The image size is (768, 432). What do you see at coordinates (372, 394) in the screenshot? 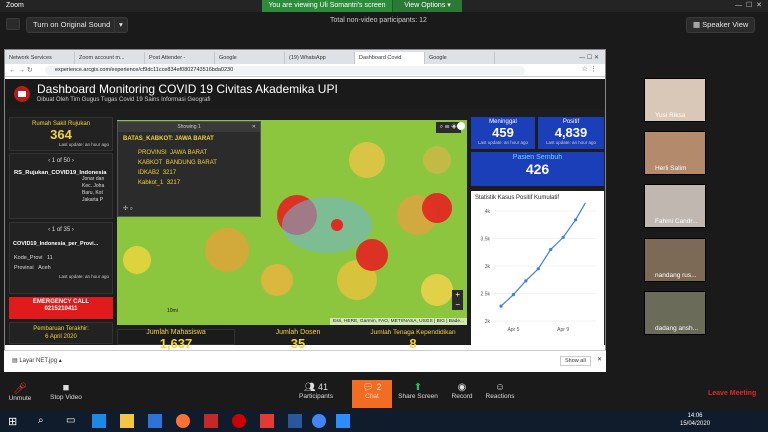
I see `chat-button: 💬︎ 2 Chat` at bounding box center [372, 394].